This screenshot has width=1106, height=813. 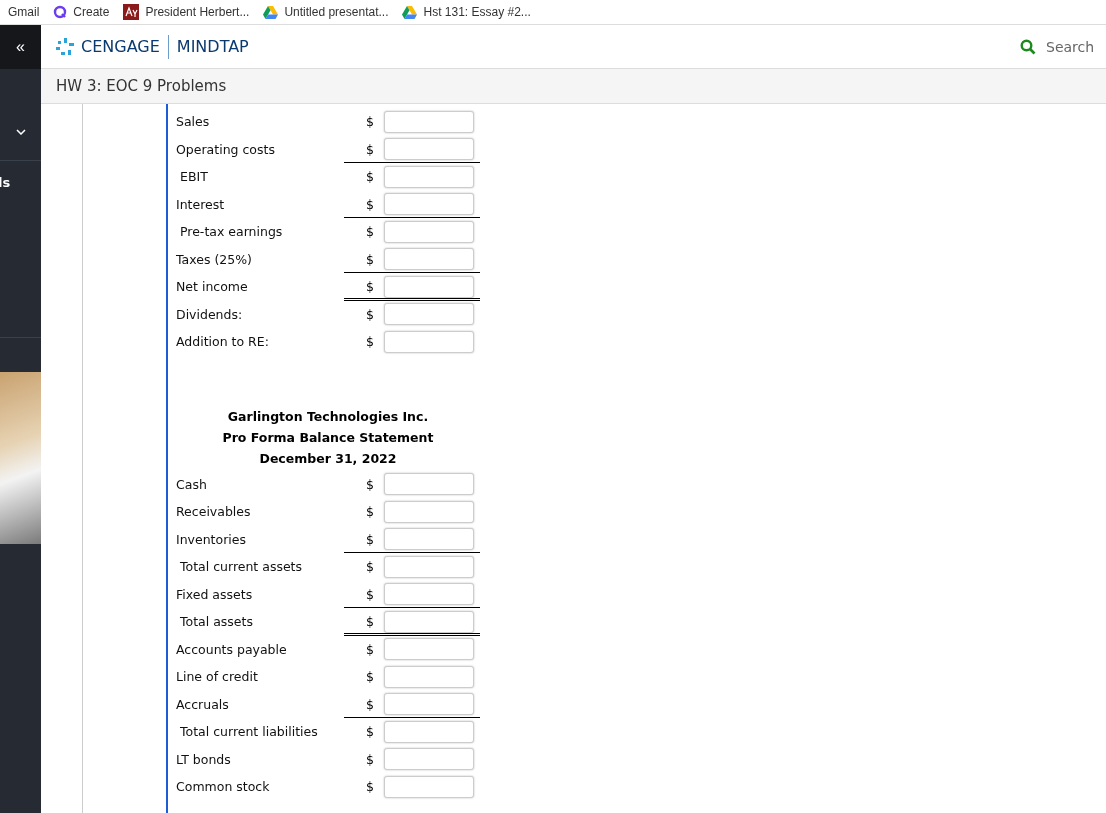 I want to click on assignment-title: HW 3: EOC 9 Problems, so click(x=141, y=86).